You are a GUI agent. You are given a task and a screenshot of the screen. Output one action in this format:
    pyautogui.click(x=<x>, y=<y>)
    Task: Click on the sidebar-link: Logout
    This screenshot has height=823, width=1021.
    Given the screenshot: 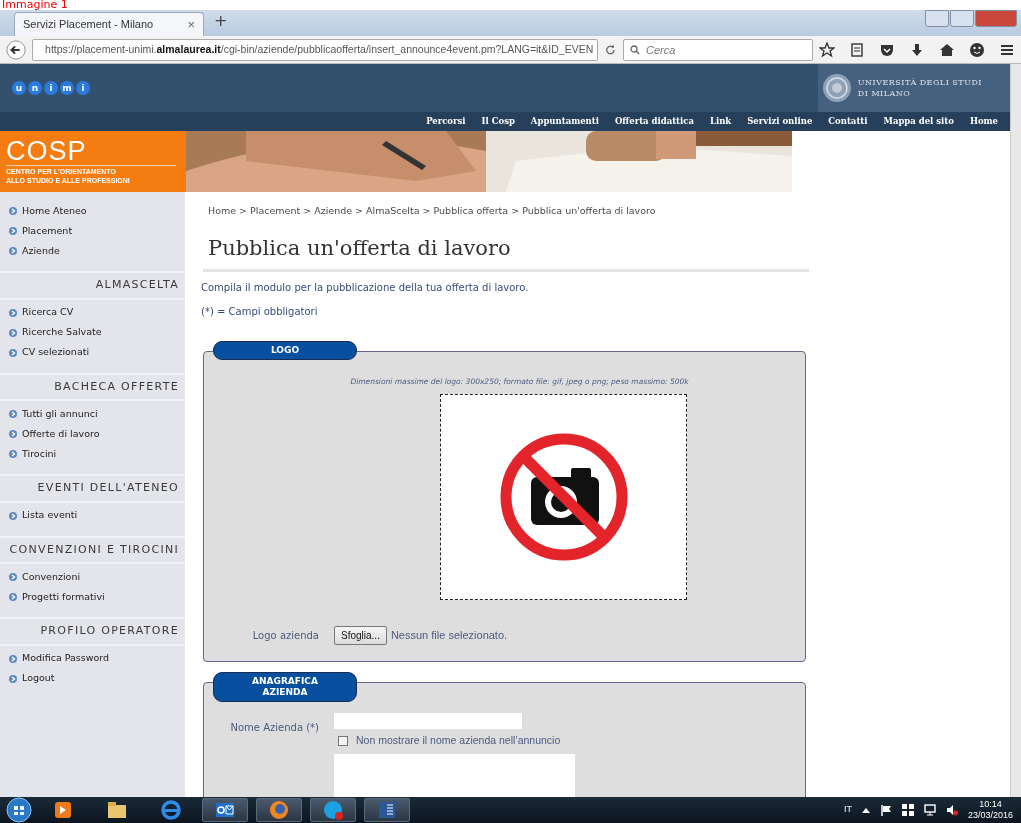 What is the action you would take?
    pyautogui.click(x=92, y=678)
    